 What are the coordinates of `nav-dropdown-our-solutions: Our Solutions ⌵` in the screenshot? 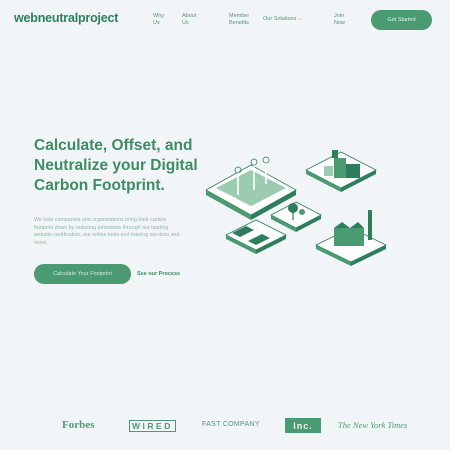 It's located at (282, 19).